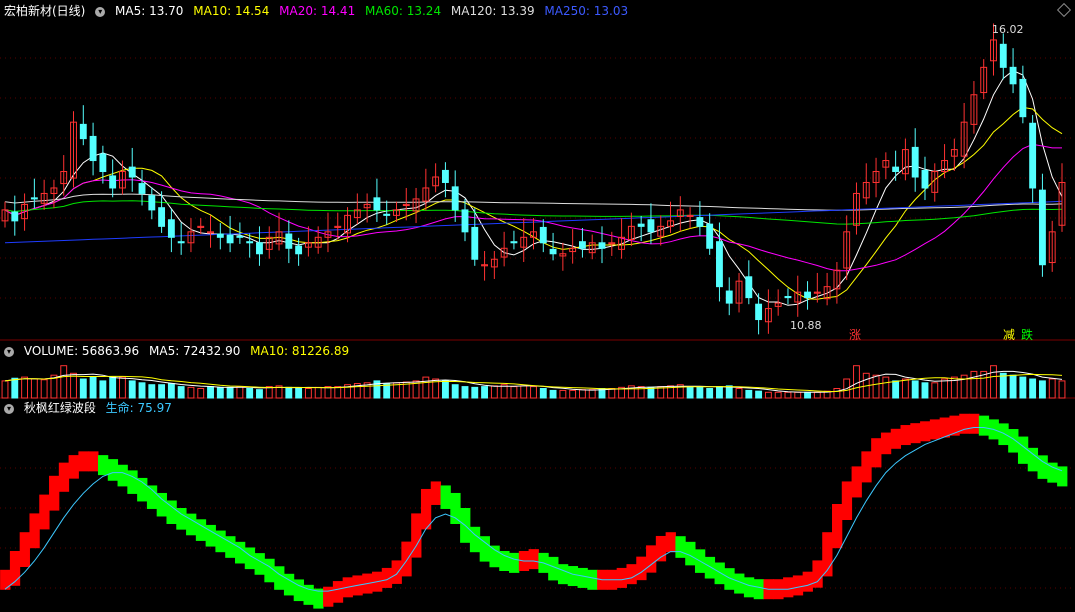 The width and height of the screenshot is (1075, 612). What do you see at coordinates (1008, 29) in the screenshot?
I see `high-price-label: 16.02` at bounding box center [1008, 29].